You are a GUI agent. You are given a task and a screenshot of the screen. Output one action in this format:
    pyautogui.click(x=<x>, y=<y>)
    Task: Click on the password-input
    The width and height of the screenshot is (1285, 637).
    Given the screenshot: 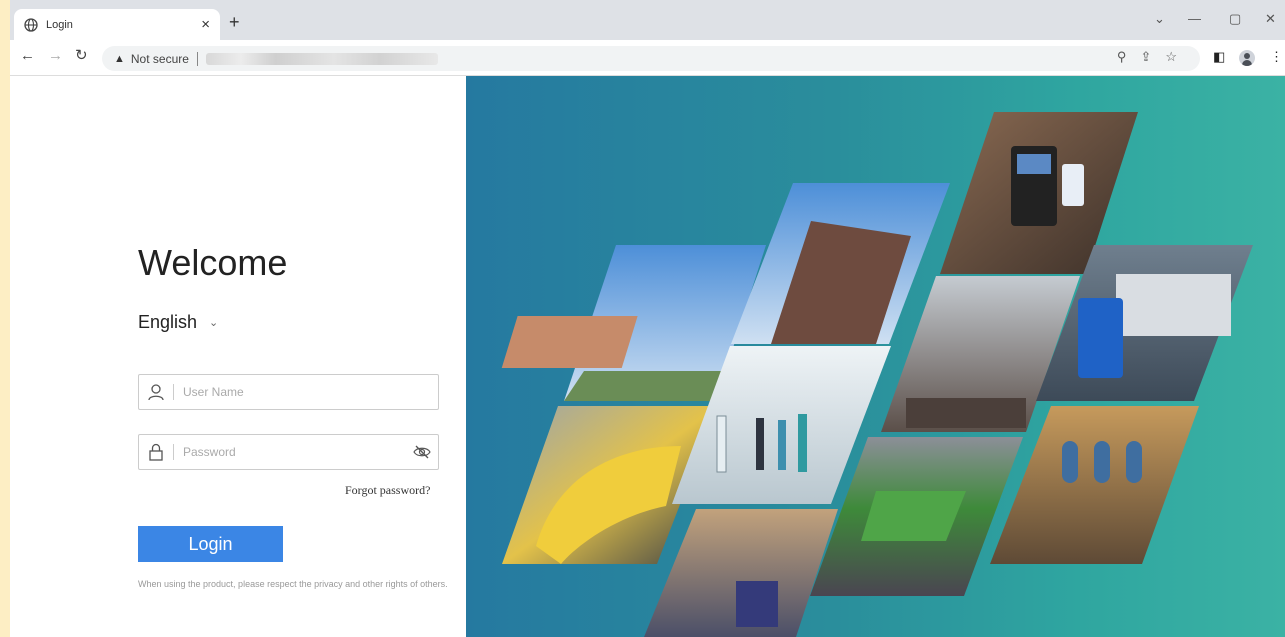 What is the action you would take?
    pyautogui.click(x=294, y=452)
    